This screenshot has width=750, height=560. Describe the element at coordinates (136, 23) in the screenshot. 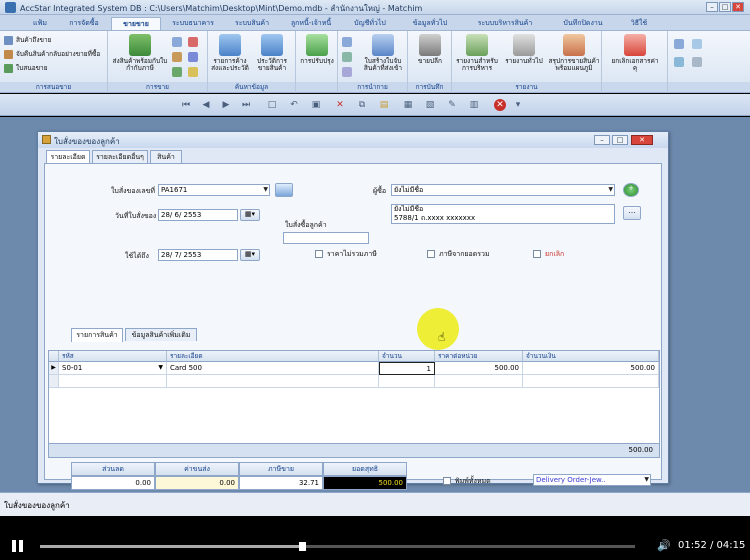

I see `ribbon-tab-sales: ขายขาย` at that location.